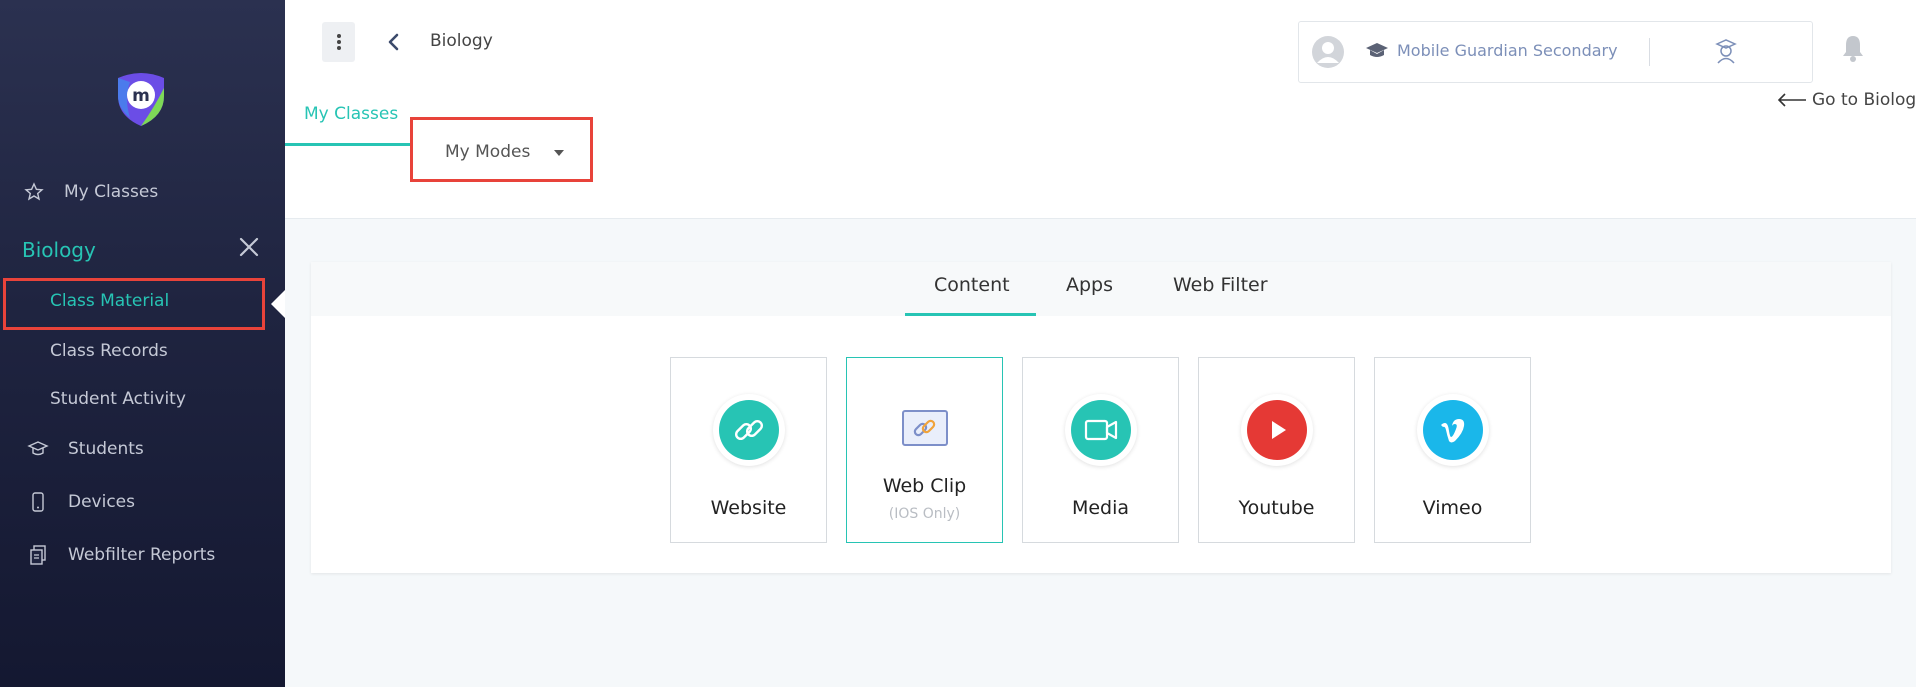  Describe the element at coordinates (1726, 51) in the screenshot. I see `teacher-icon` at that location.